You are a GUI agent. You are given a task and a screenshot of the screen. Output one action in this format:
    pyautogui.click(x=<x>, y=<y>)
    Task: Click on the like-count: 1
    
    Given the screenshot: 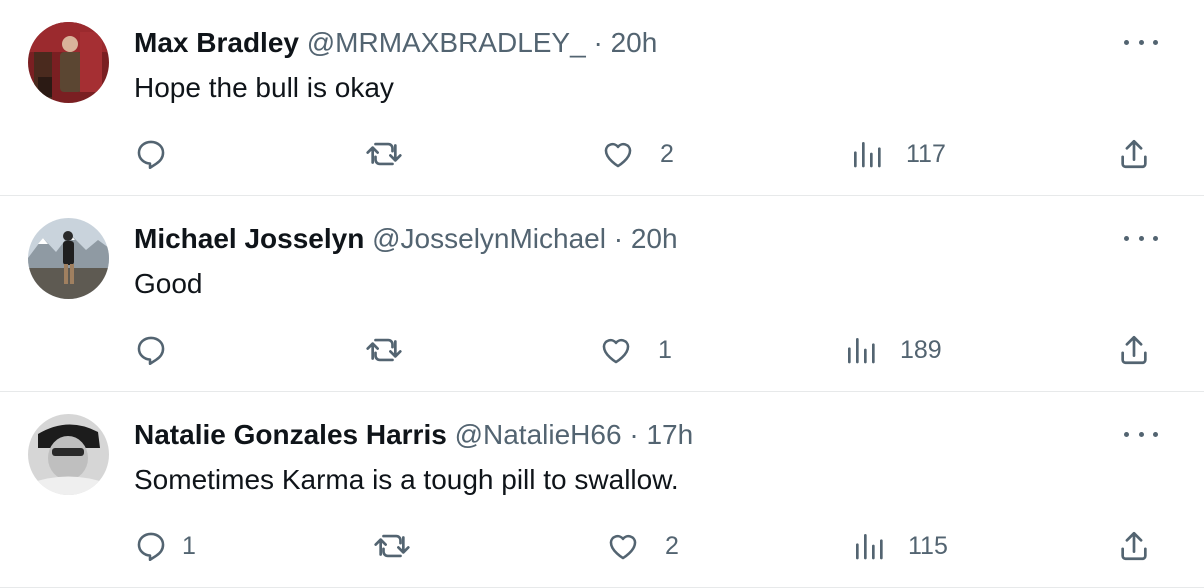 What is the action you would take?
    pyautogui.click(x=665, y=349)
    